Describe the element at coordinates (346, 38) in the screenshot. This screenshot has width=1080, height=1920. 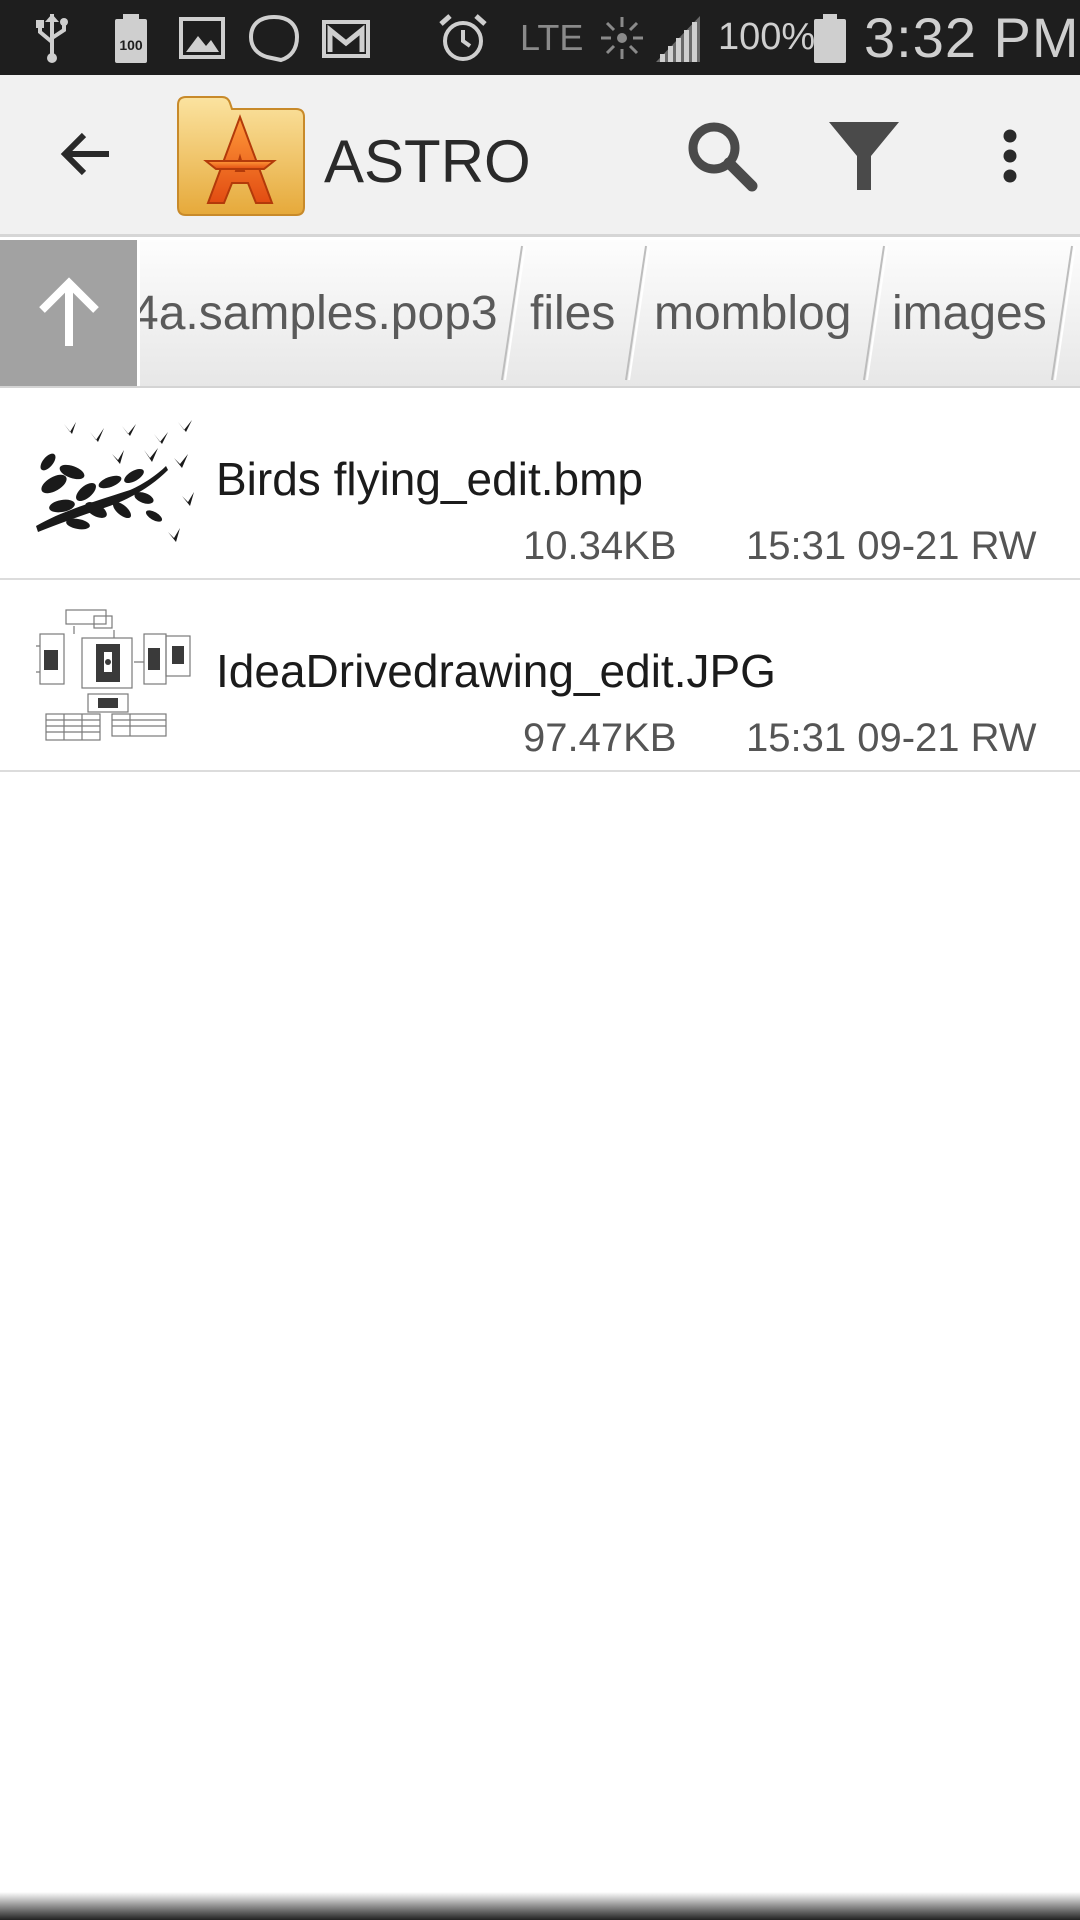
I see `gmail-icon` at that location.